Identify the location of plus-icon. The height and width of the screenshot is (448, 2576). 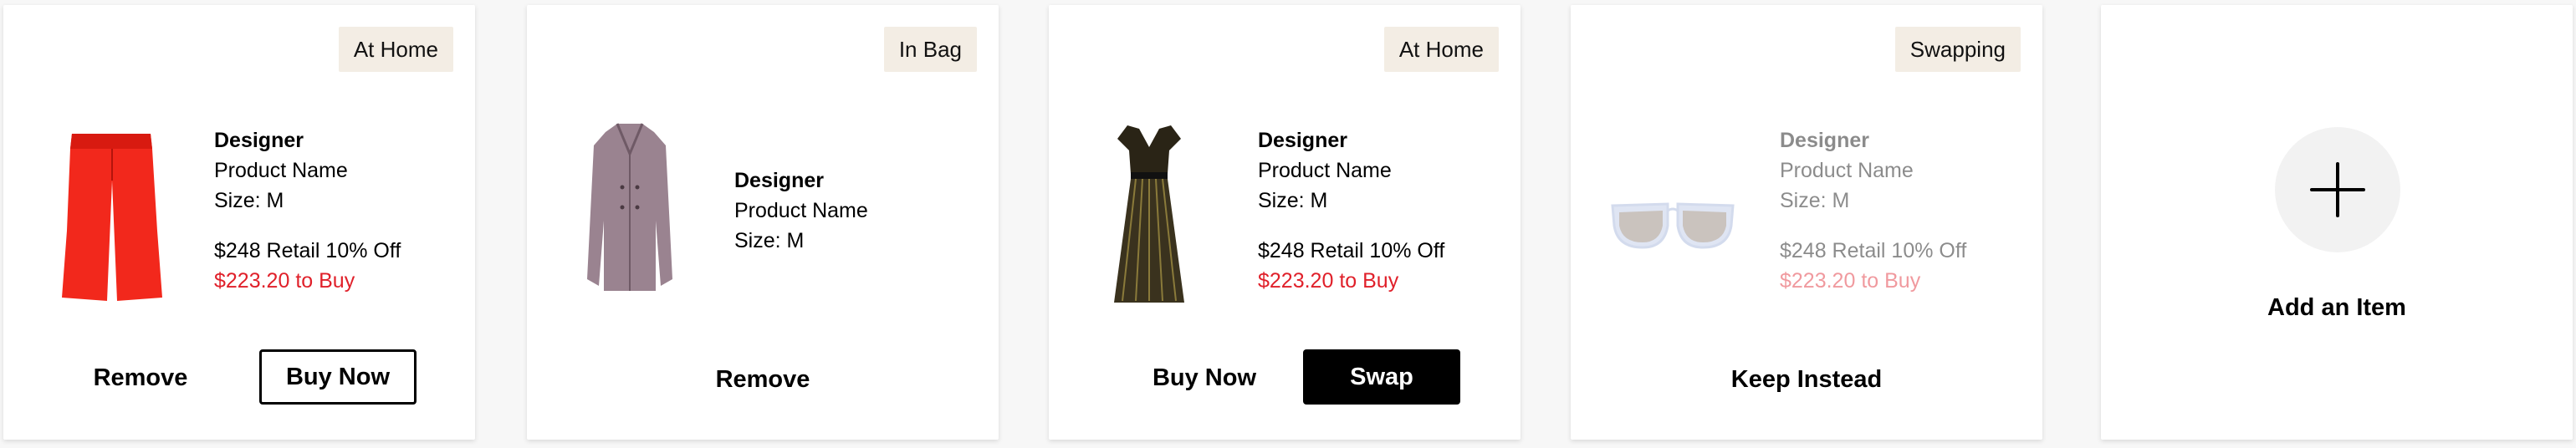
(2337, 189).